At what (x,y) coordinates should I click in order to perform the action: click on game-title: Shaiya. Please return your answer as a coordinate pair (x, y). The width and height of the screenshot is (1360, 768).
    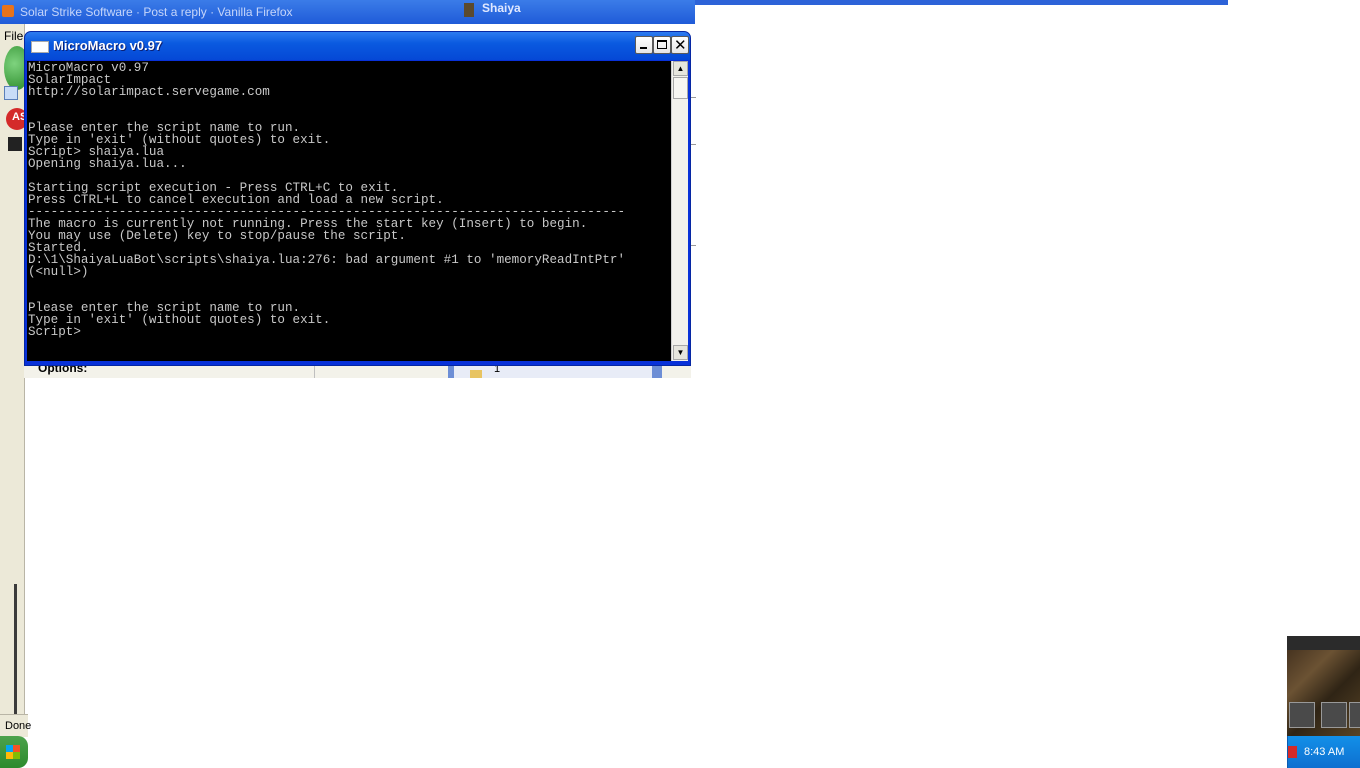
    Looking at the image, I should click on (501, 8).